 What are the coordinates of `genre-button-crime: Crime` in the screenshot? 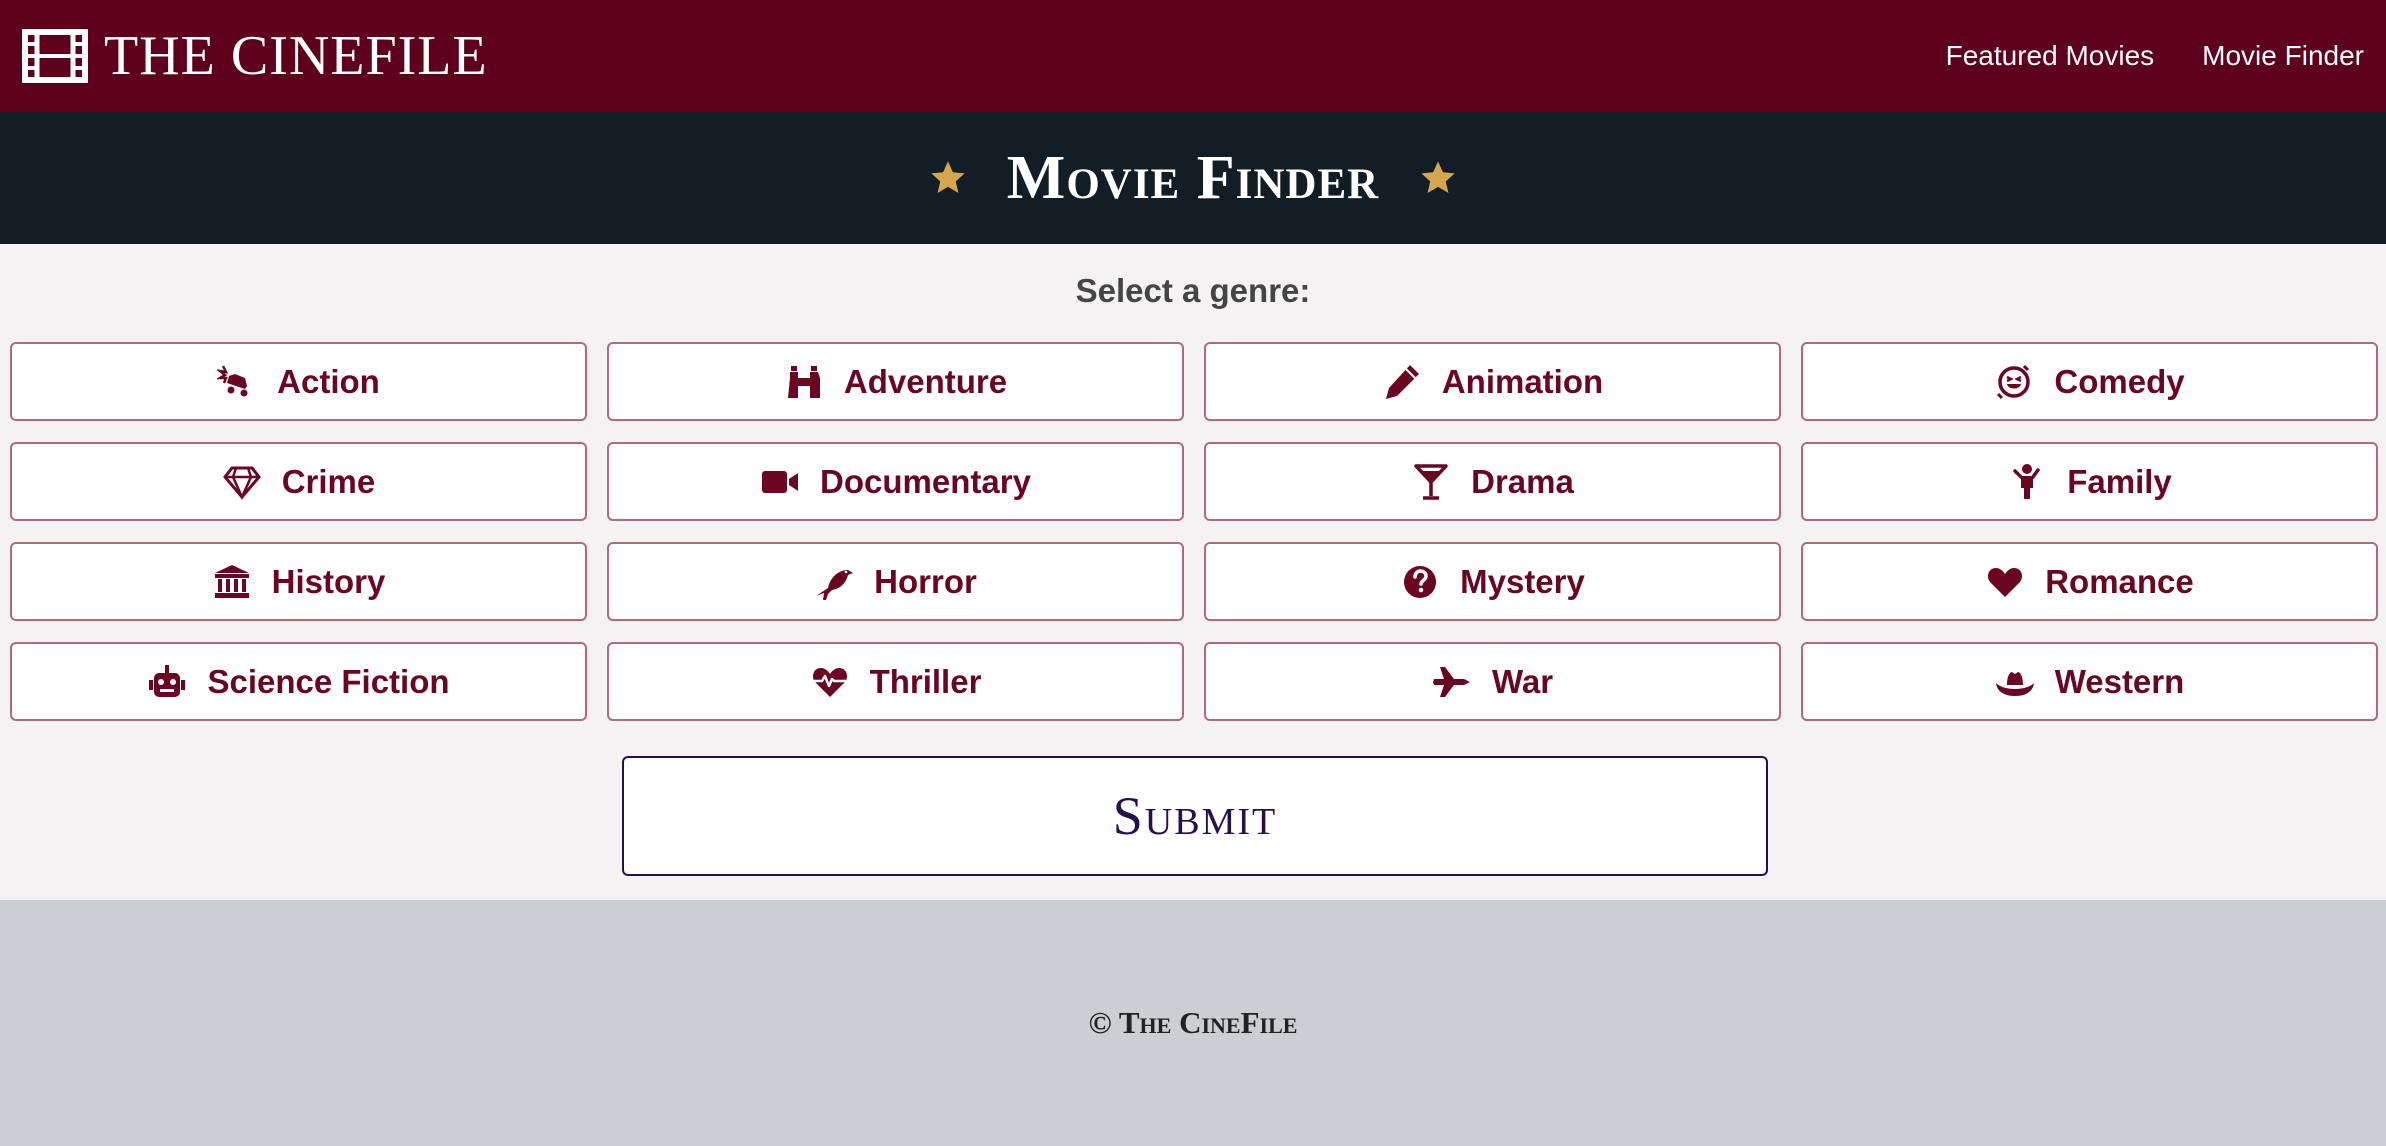 It's located at (298, 481).